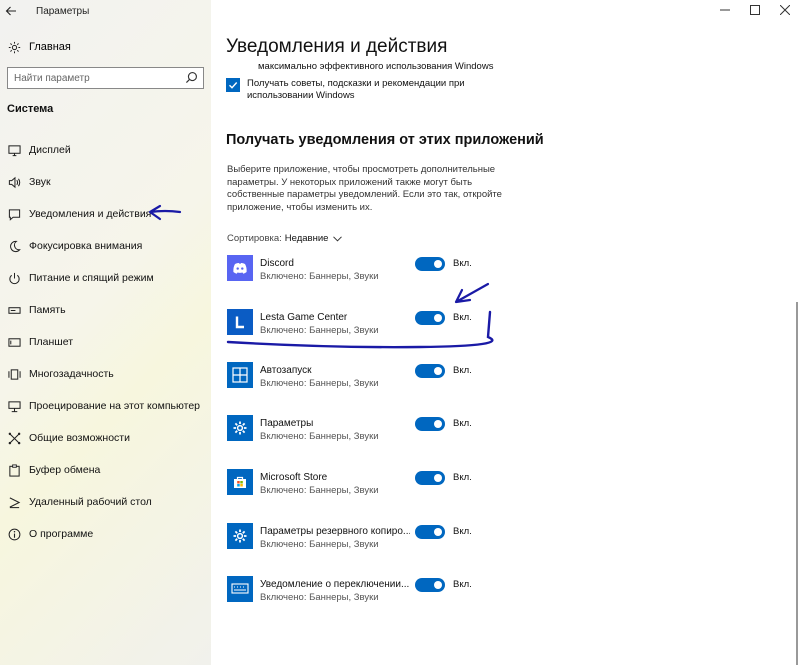  What do you see at coordinates (14, 182) in the screenshot?
I see `speaker-icon` at bounding box center [14, 182].